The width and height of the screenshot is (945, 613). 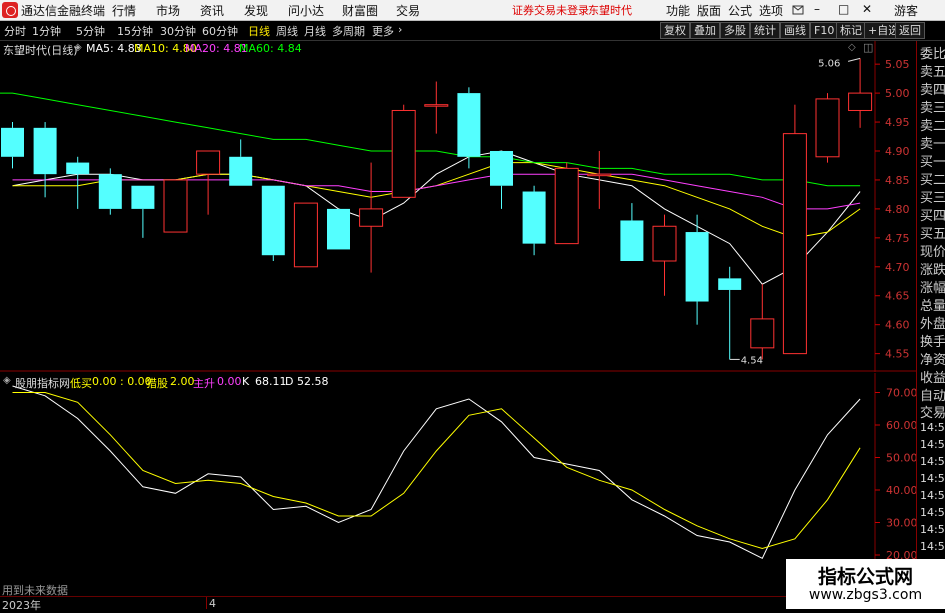 What do you see at coordinates (78, 47) in the screenshot?
I see `ma-settings-icon: ◈` at bounding box center [78, 47].